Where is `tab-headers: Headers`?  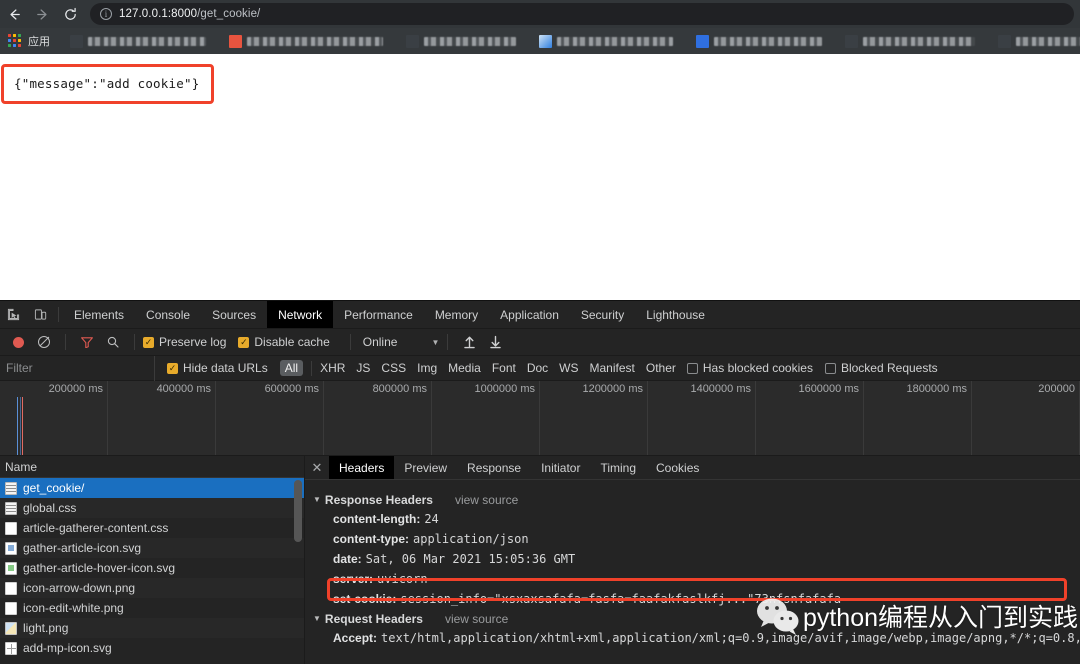
tab-headers: Headers is located at coordinates (362, 467).